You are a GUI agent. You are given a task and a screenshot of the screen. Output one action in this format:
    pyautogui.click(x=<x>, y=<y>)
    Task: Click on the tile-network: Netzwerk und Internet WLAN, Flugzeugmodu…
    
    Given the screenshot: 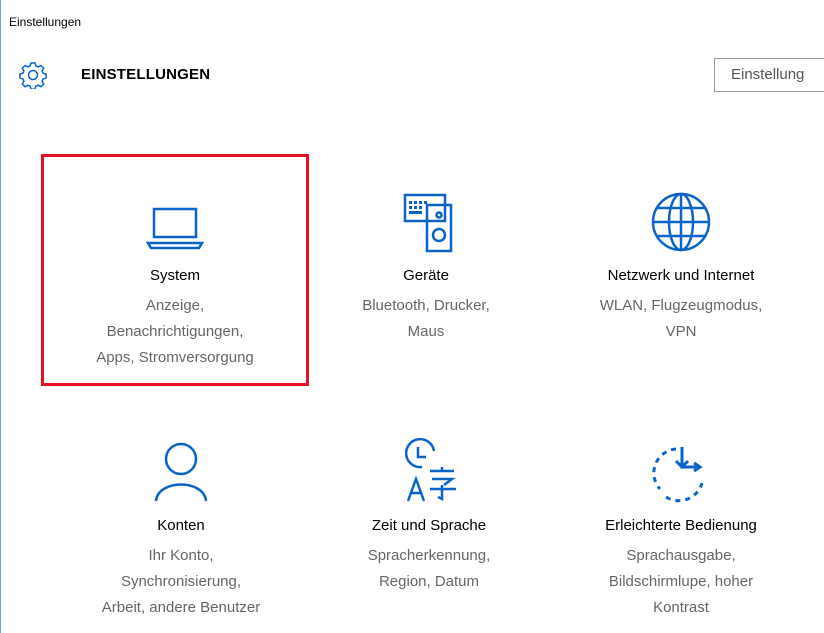 What is the action you would take?
    pyautogui.click(x=681, y=273)
    